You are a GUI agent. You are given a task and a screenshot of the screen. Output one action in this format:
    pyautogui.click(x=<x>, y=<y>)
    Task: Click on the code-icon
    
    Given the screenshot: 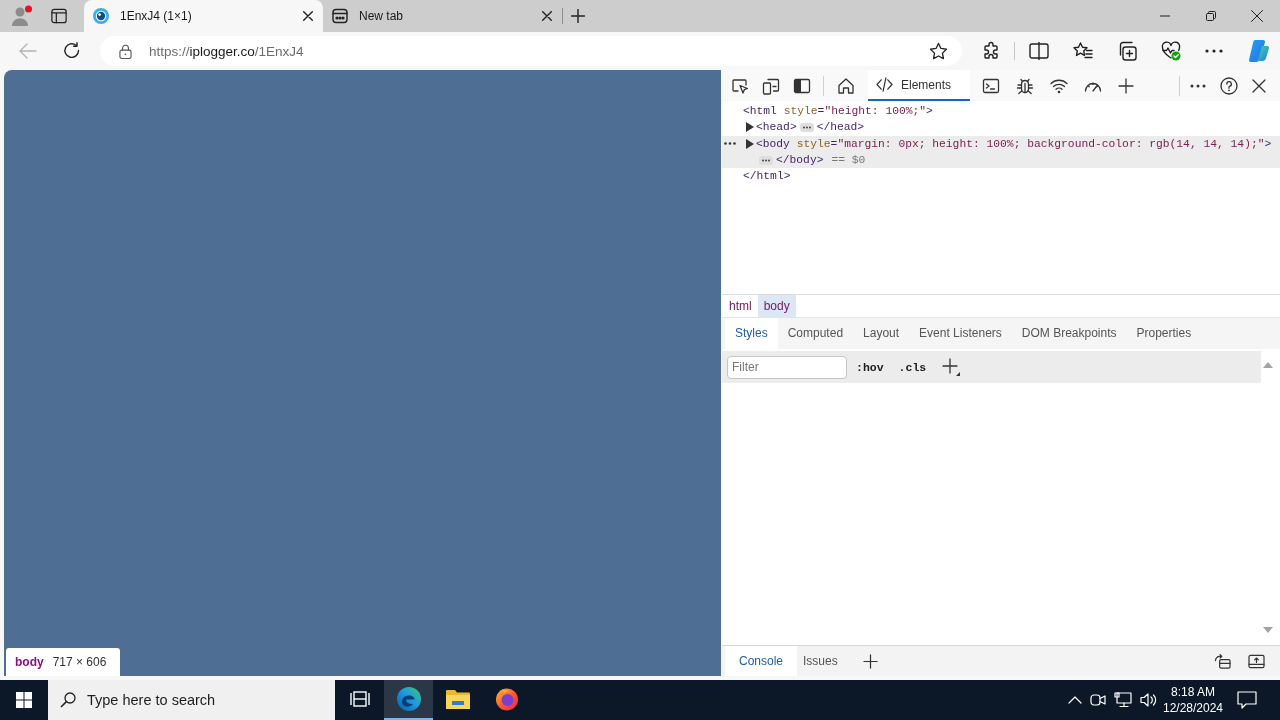 What is the action you would take?
    pyautogui.click(x=884, y=84)
    